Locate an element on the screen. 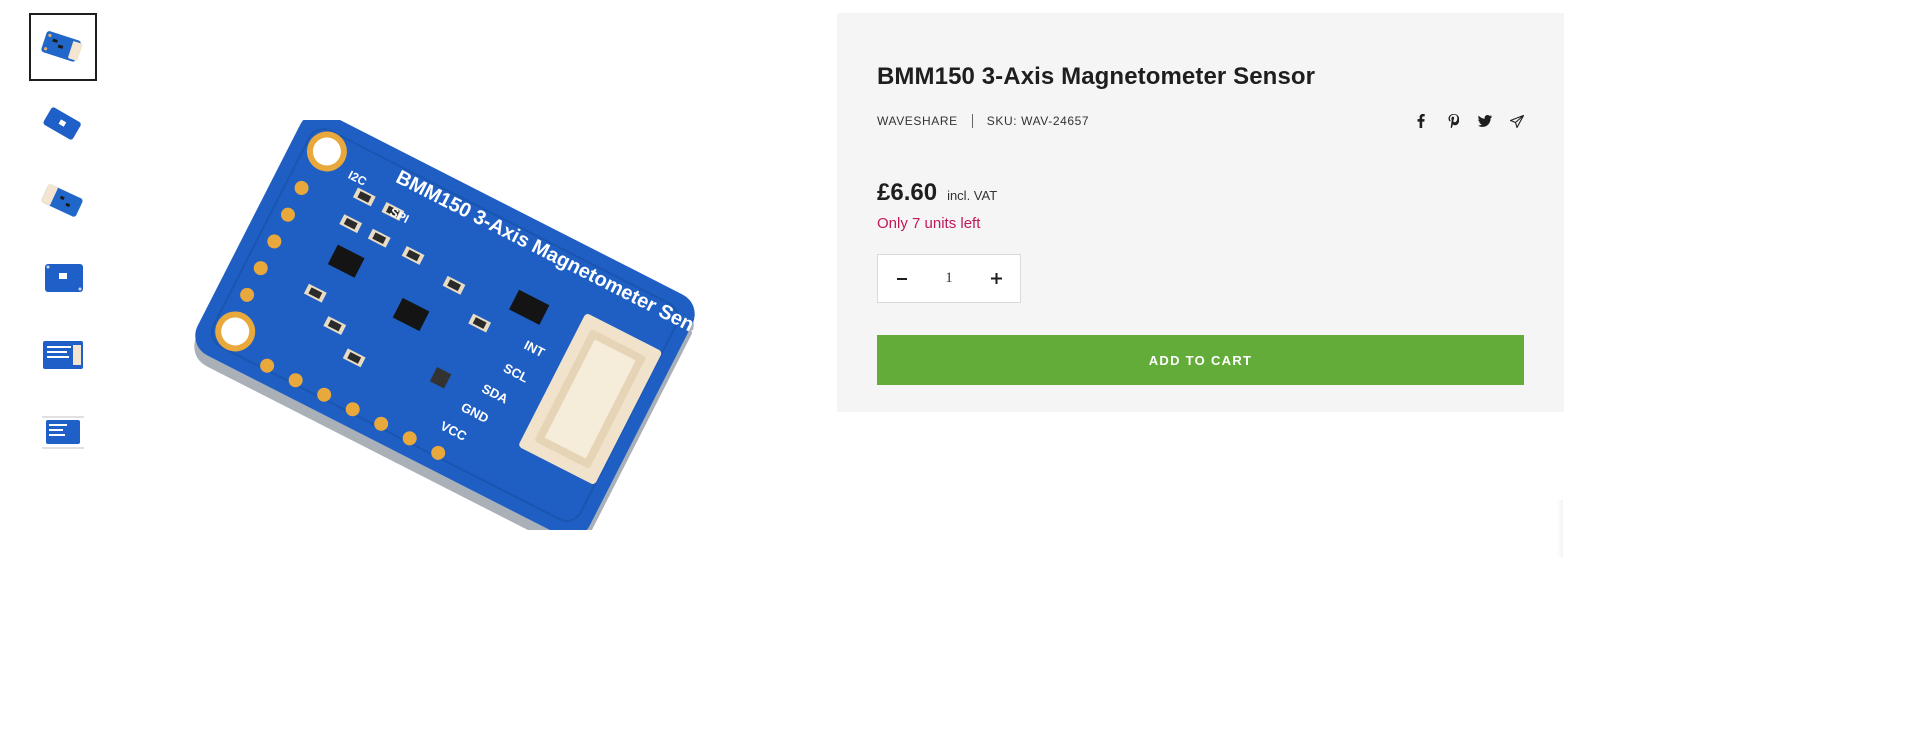  plus-icon is located at coordinates (996, 278).